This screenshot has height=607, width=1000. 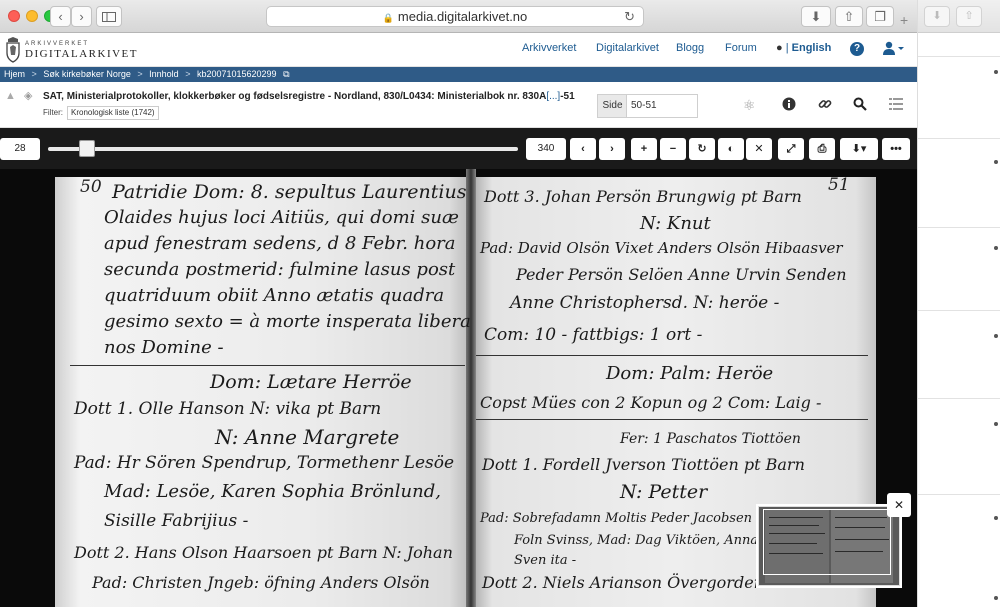 I want to click on left-line-15: Pad: Christen Jngeb: öfning Anders Olsön, so click(x=261, y=582).